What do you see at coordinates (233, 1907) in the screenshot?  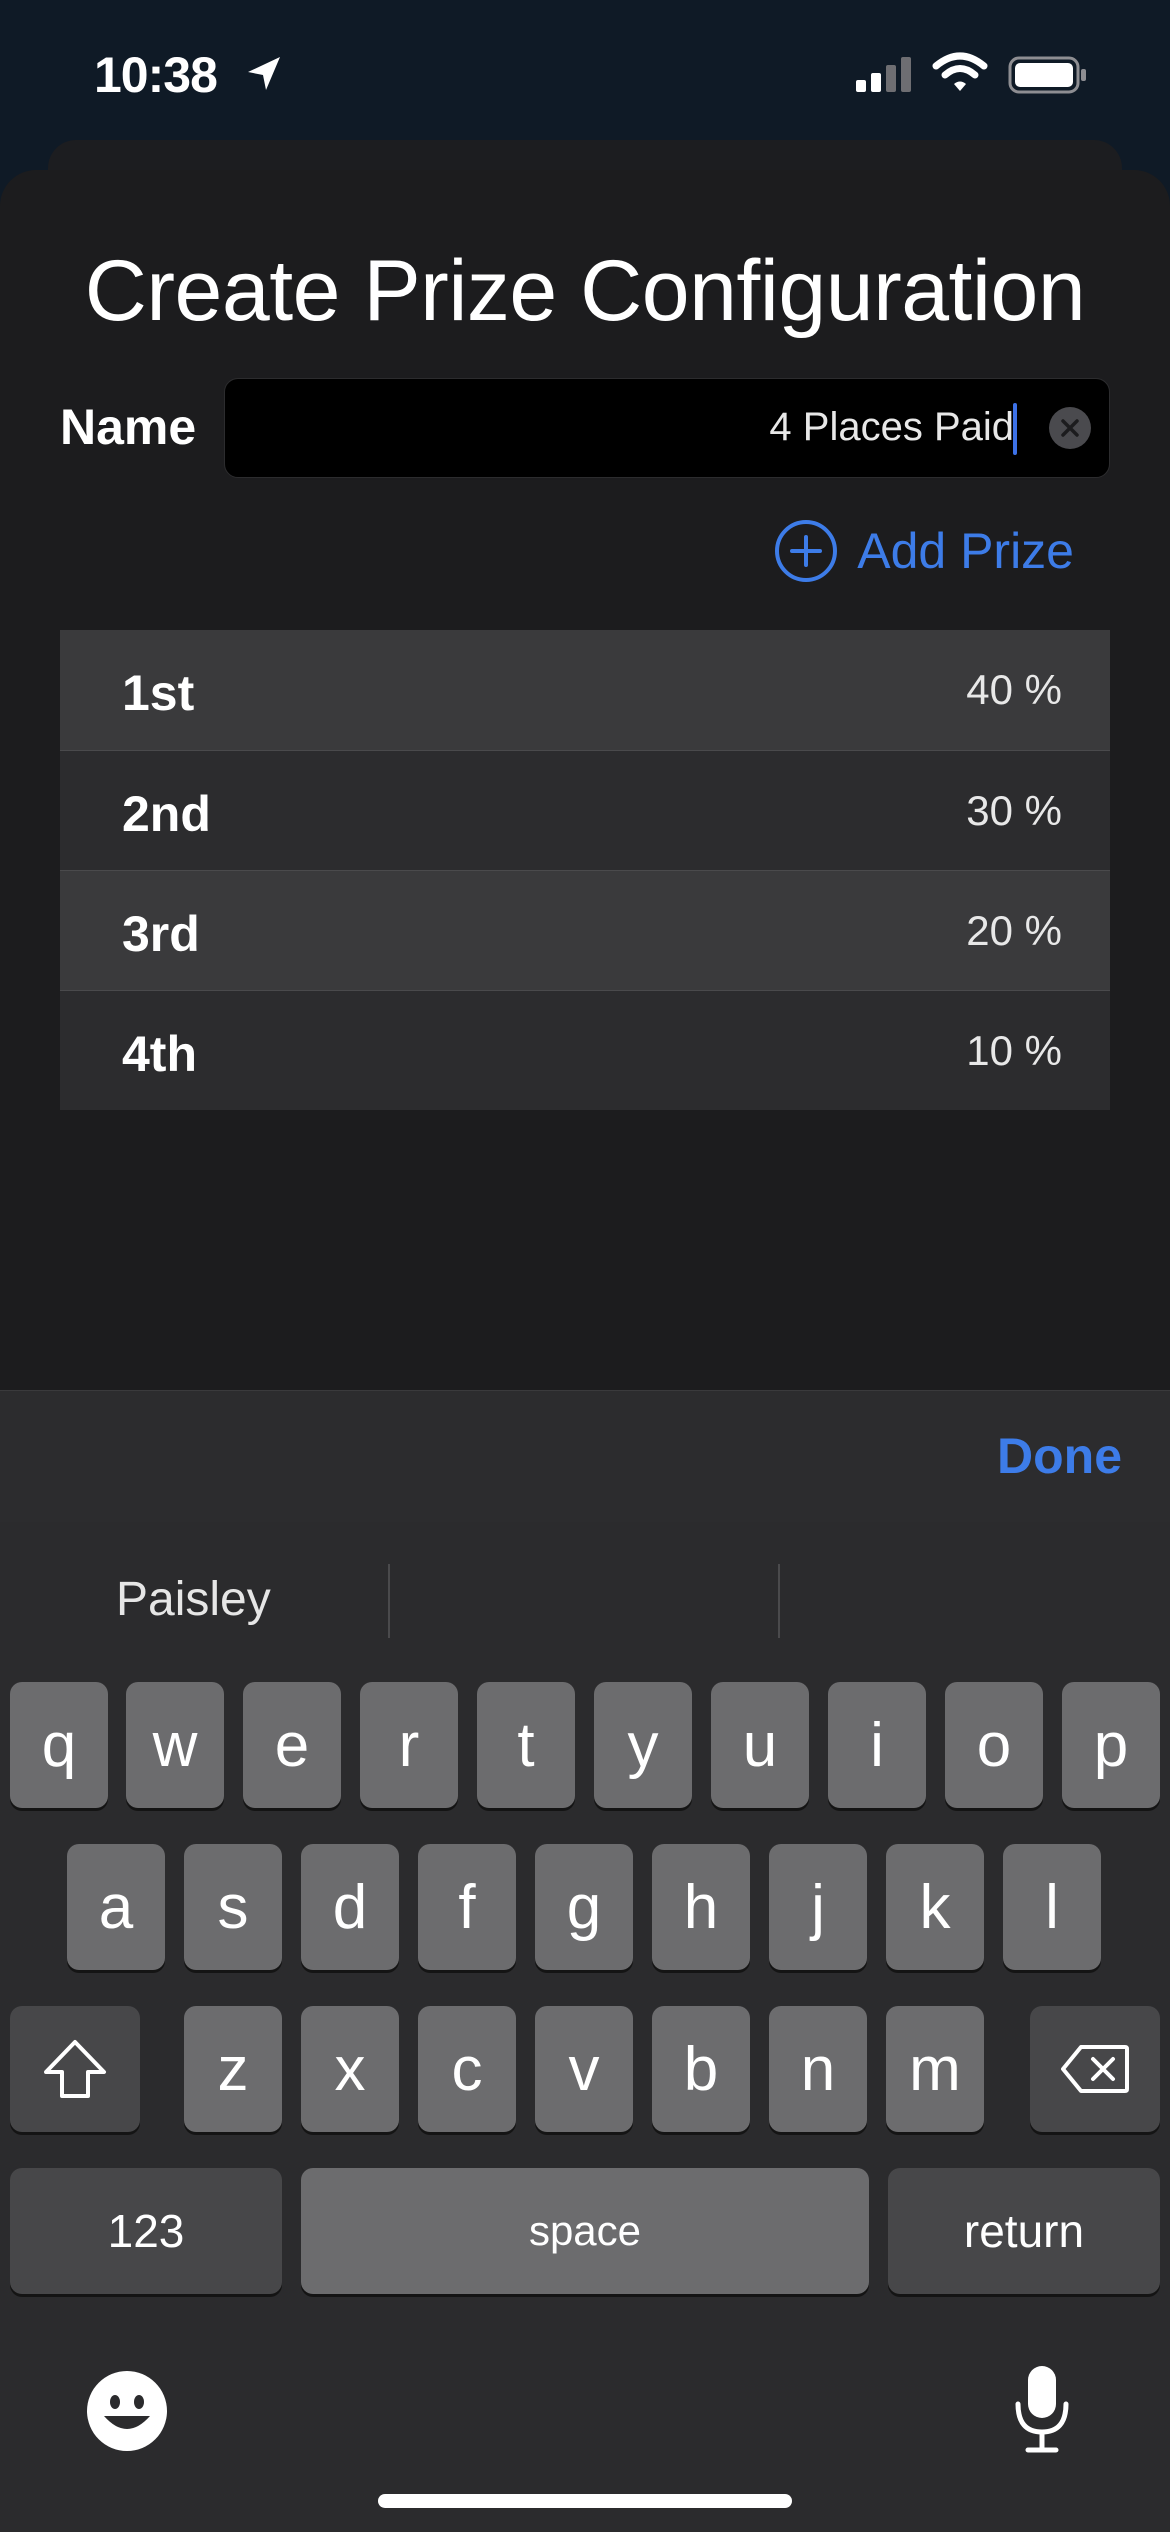 I see `key-s: s` at bounding box center [233, 1907].